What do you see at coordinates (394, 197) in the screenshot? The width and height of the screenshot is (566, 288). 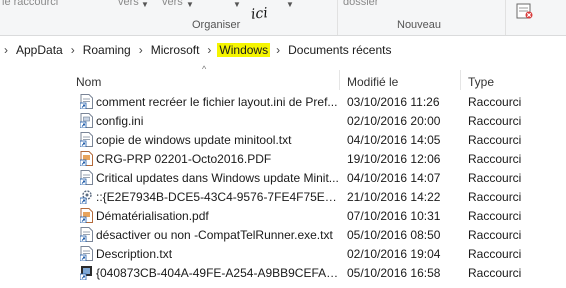 I see `file-modified: 21/10/2016 14:22` at bounding box center [394, 197].